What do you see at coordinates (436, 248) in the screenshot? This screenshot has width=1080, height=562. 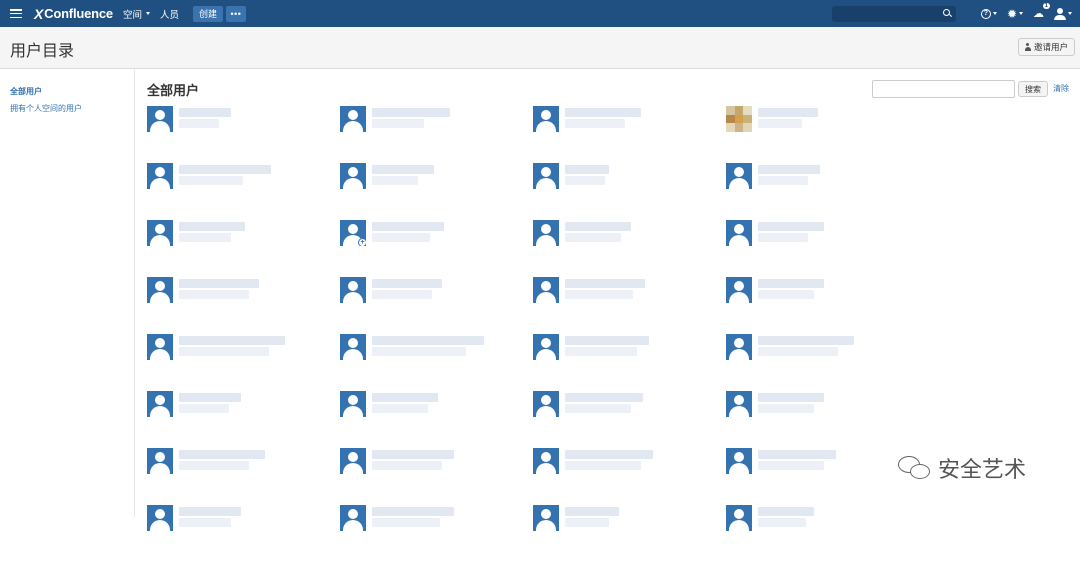 I see `user-card: +` at bounding box center [436, 248].